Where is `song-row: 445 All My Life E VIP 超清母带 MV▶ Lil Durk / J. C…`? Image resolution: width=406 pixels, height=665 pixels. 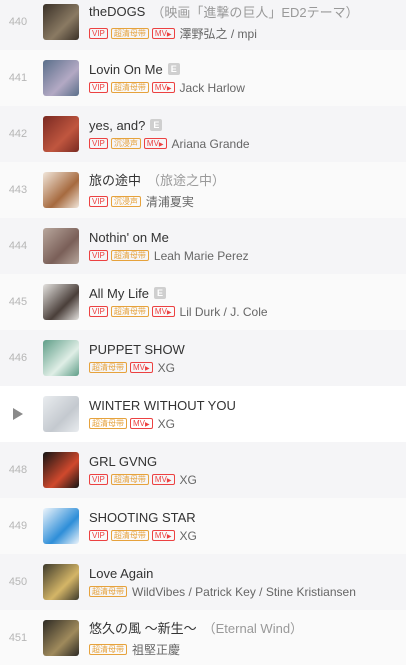 song-row: 445 All My Life E VIP 超清母带 MV▶ Lil Durk / J. C… is located at coordinates (203, 302).